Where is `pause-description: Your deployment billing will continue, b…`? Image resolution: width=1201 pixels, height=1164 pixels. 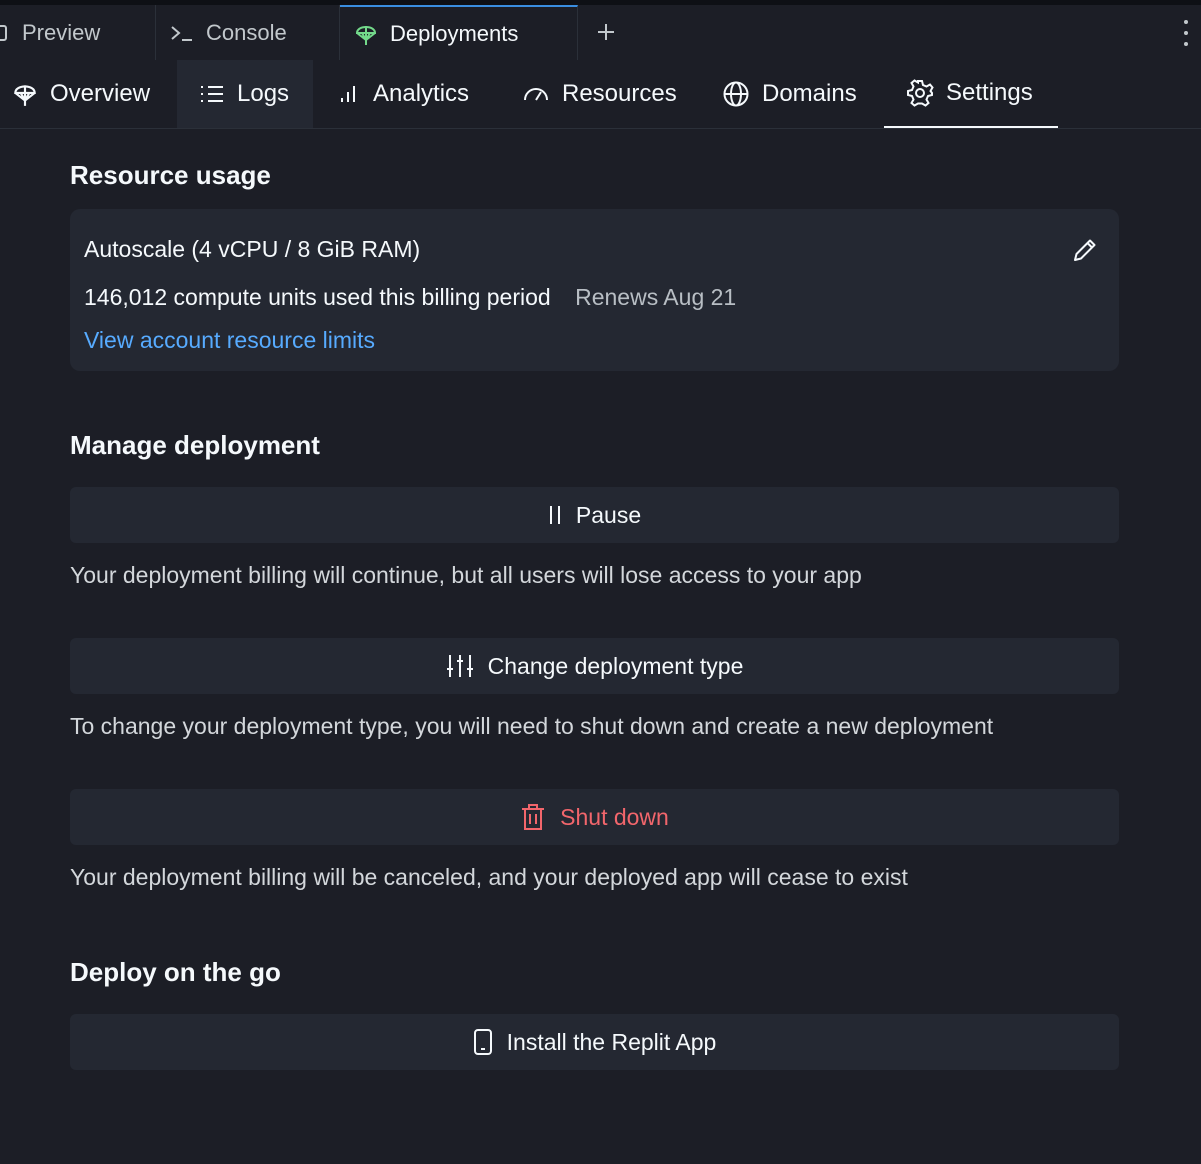
pause-description: Your deployment billing will continue, b… is located at coordinates (466, 575).